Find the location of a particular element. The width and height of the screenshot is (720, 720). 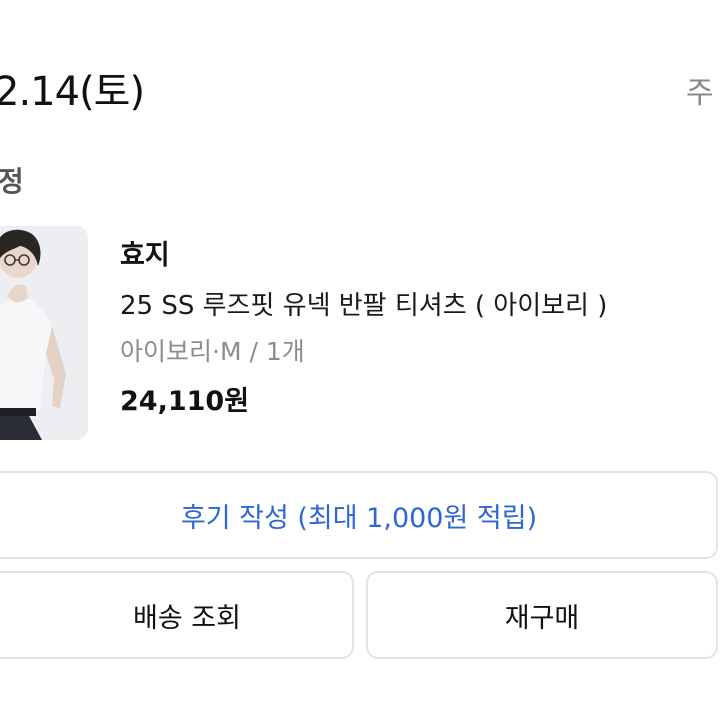

order-detail-link: 주 is located at coordinates (700, 94).